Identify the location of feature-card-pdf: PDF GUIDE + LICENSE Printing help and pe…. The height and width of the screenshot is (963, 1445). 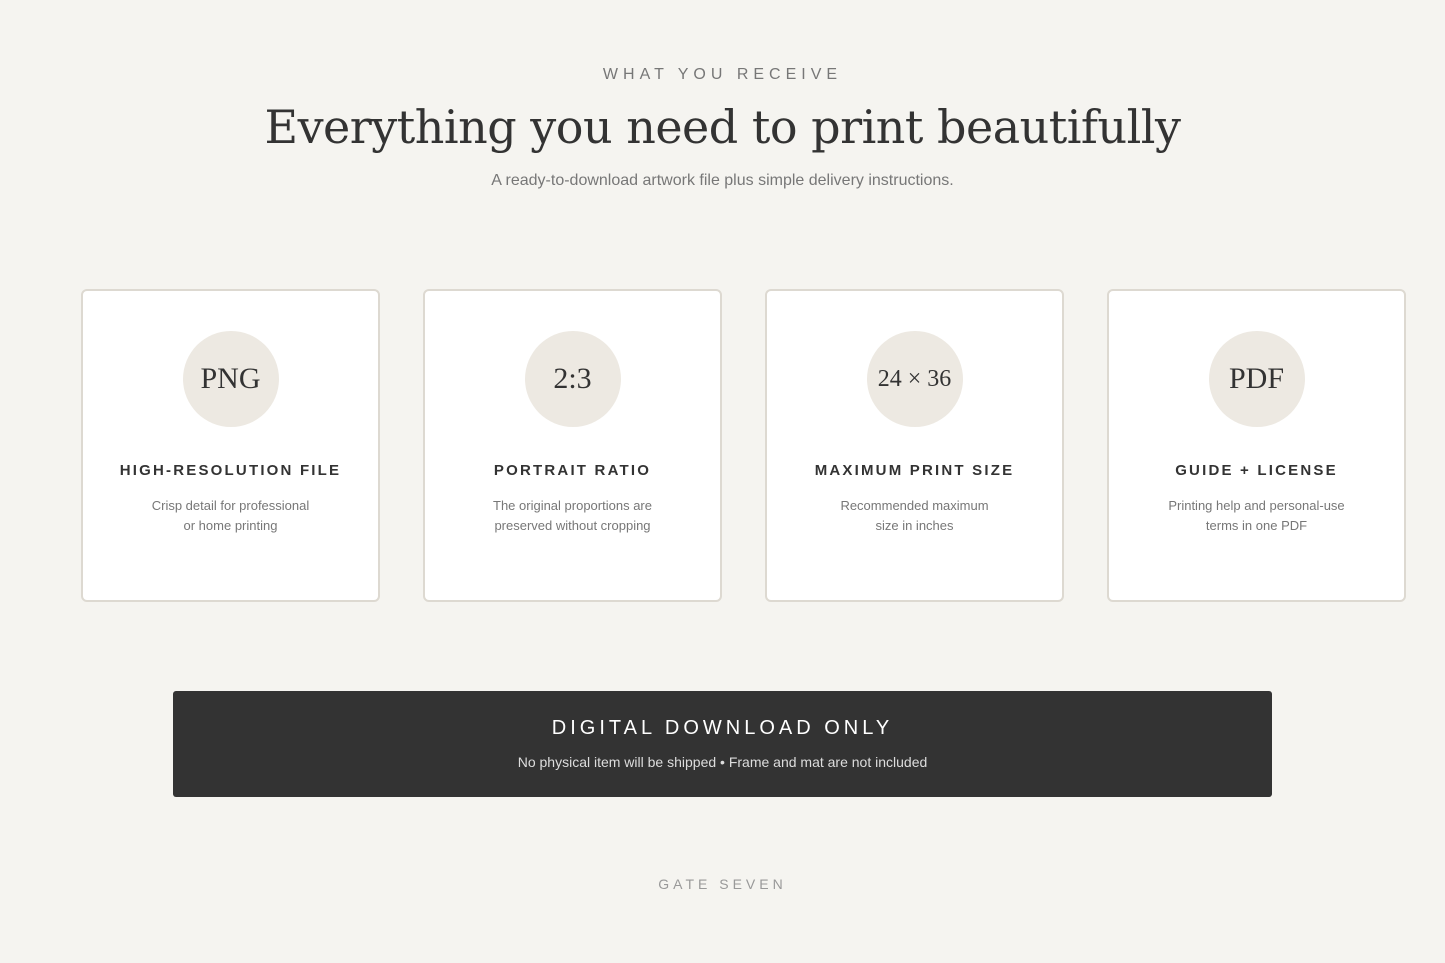
(1256, 445).